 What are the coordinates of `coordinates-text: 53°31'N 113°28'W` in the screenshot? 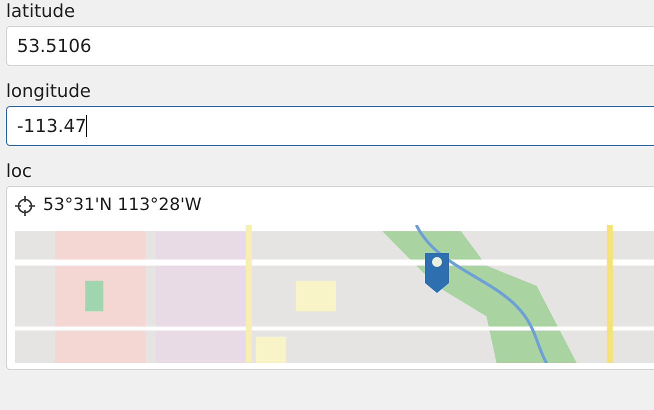 It's located at (122, 206).